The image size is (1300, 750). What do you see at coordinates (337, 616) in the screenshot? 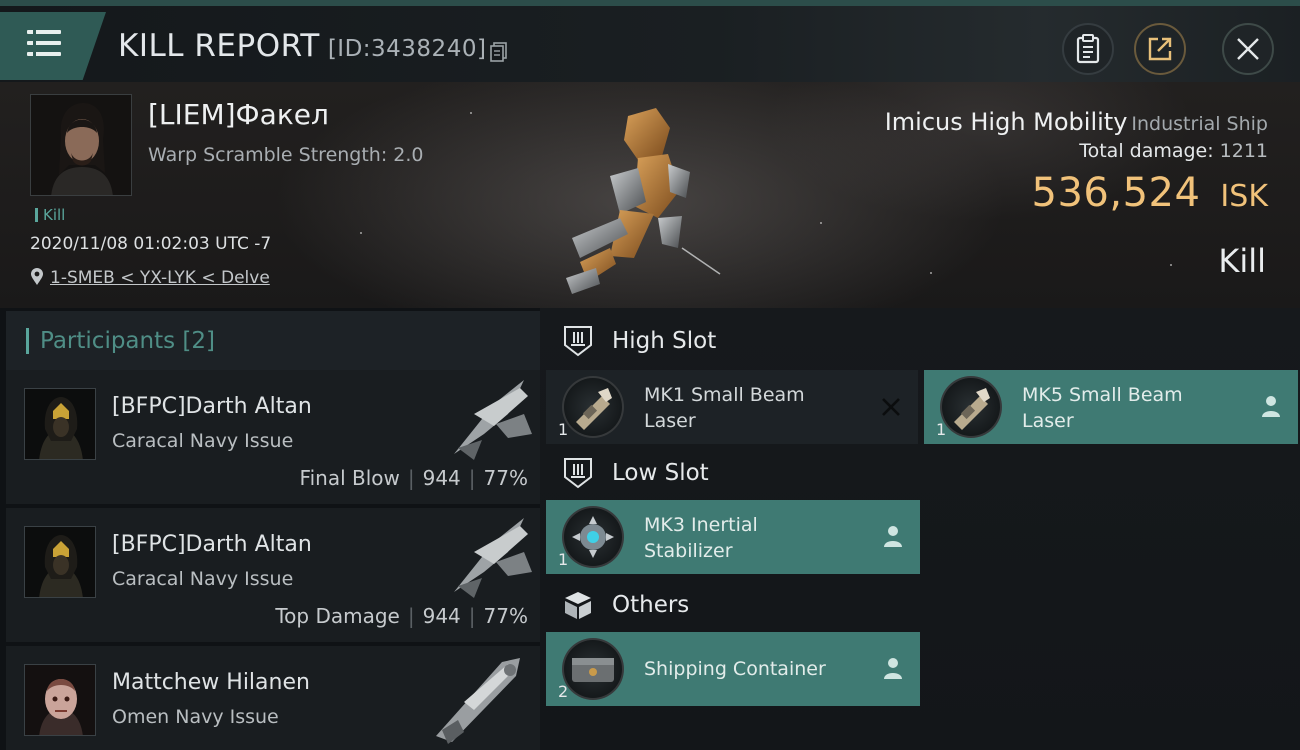
I see `participant-role: Top Damage` at bounding box center [337, 616].